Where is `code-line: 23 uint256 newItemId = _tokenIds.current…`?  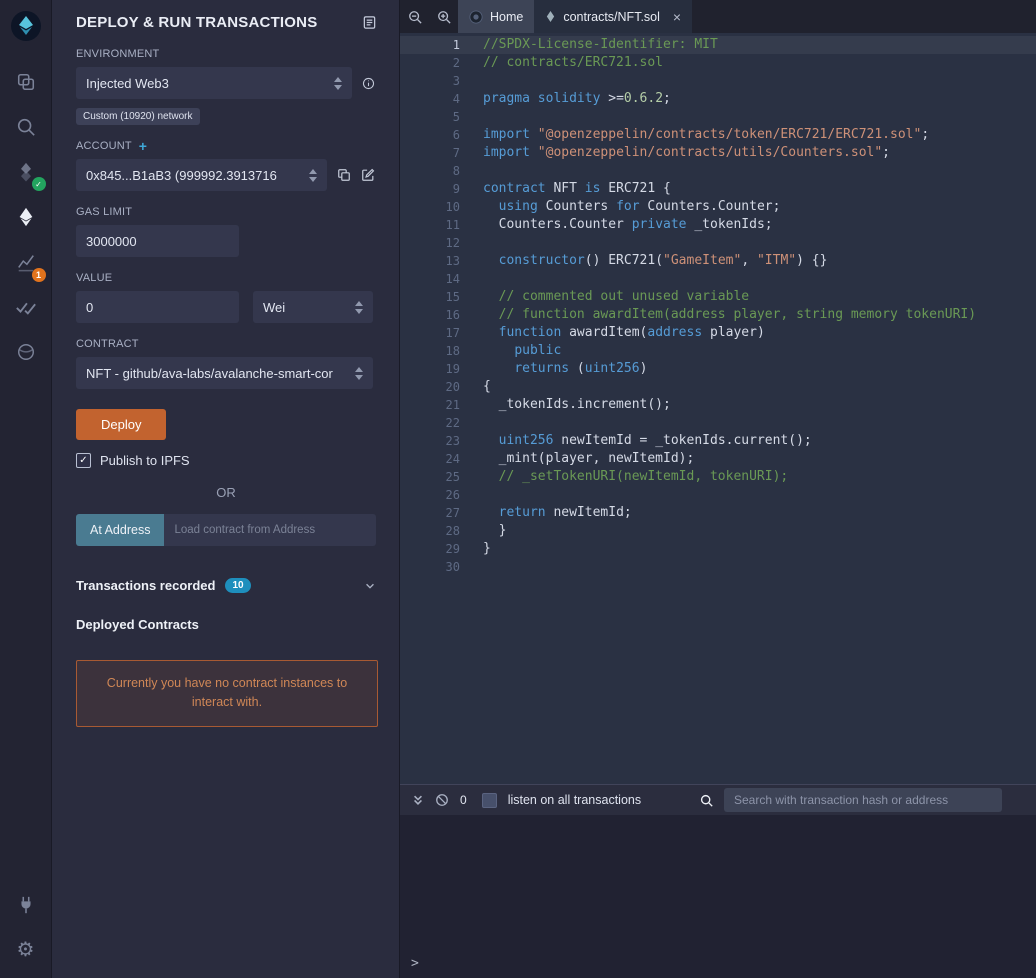 code-line: 23 uint256 newItemId = _tokenIds.current… is located at coordinates (718, 441).